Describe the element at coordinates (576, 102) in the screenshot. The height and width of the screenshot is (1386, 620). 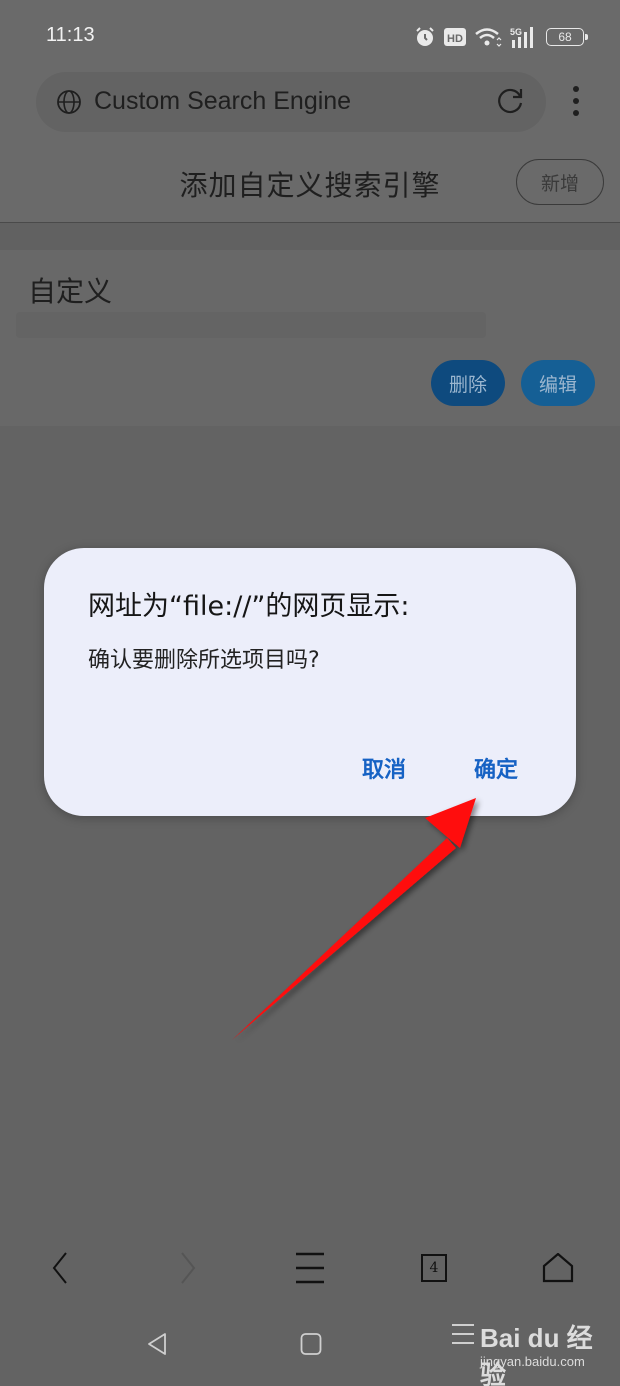
I see `more-vertical-icon` at that location.